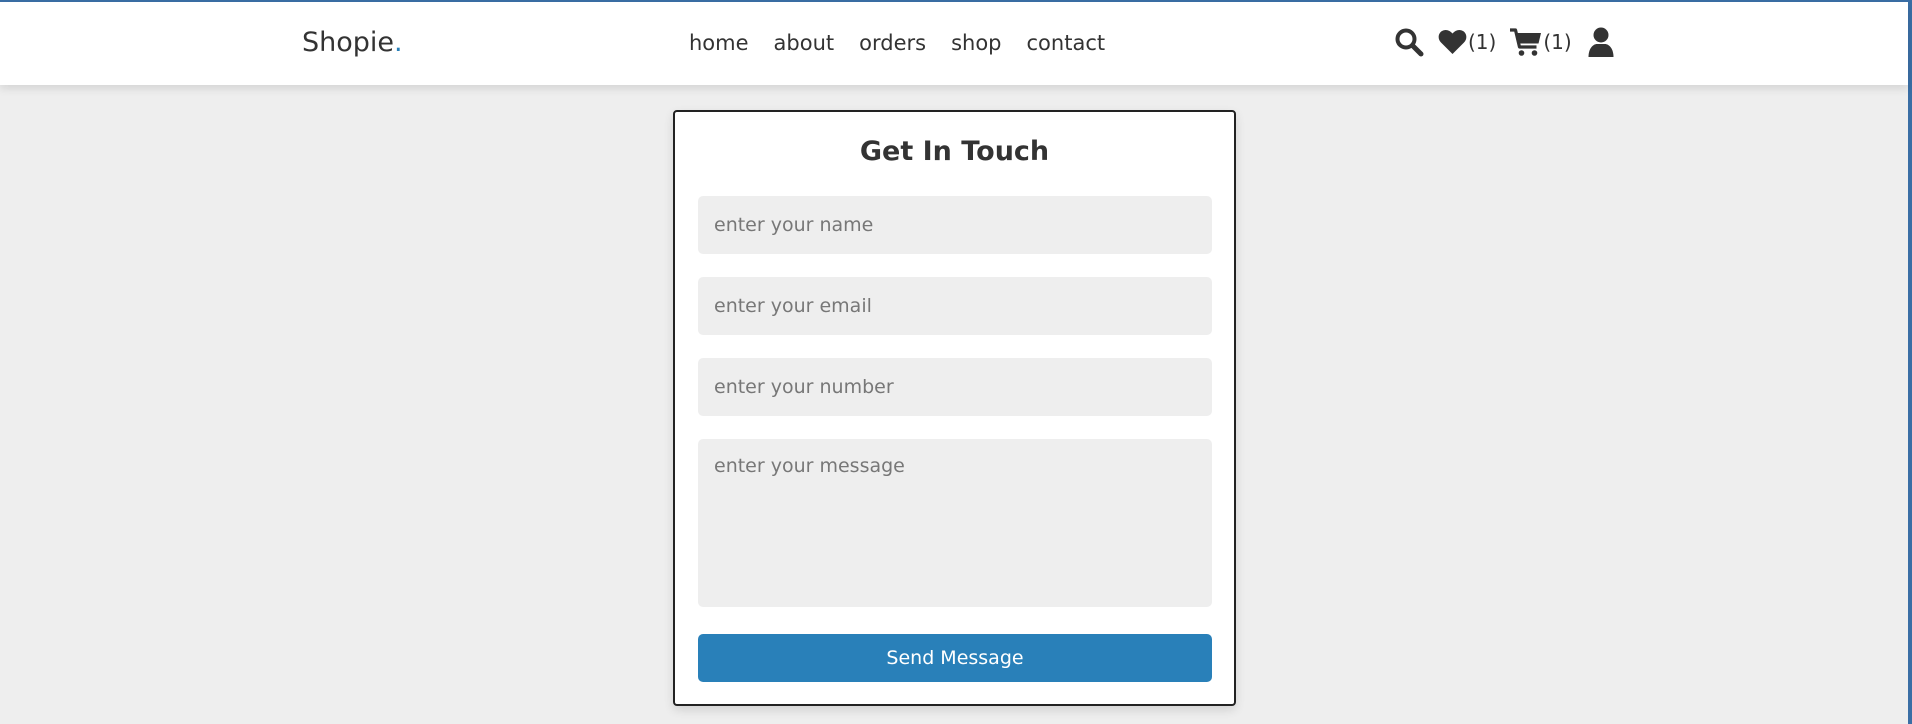  Describe the element at coordinates (719, 43) in the screenshot. I see `nav-home: home` at that location.